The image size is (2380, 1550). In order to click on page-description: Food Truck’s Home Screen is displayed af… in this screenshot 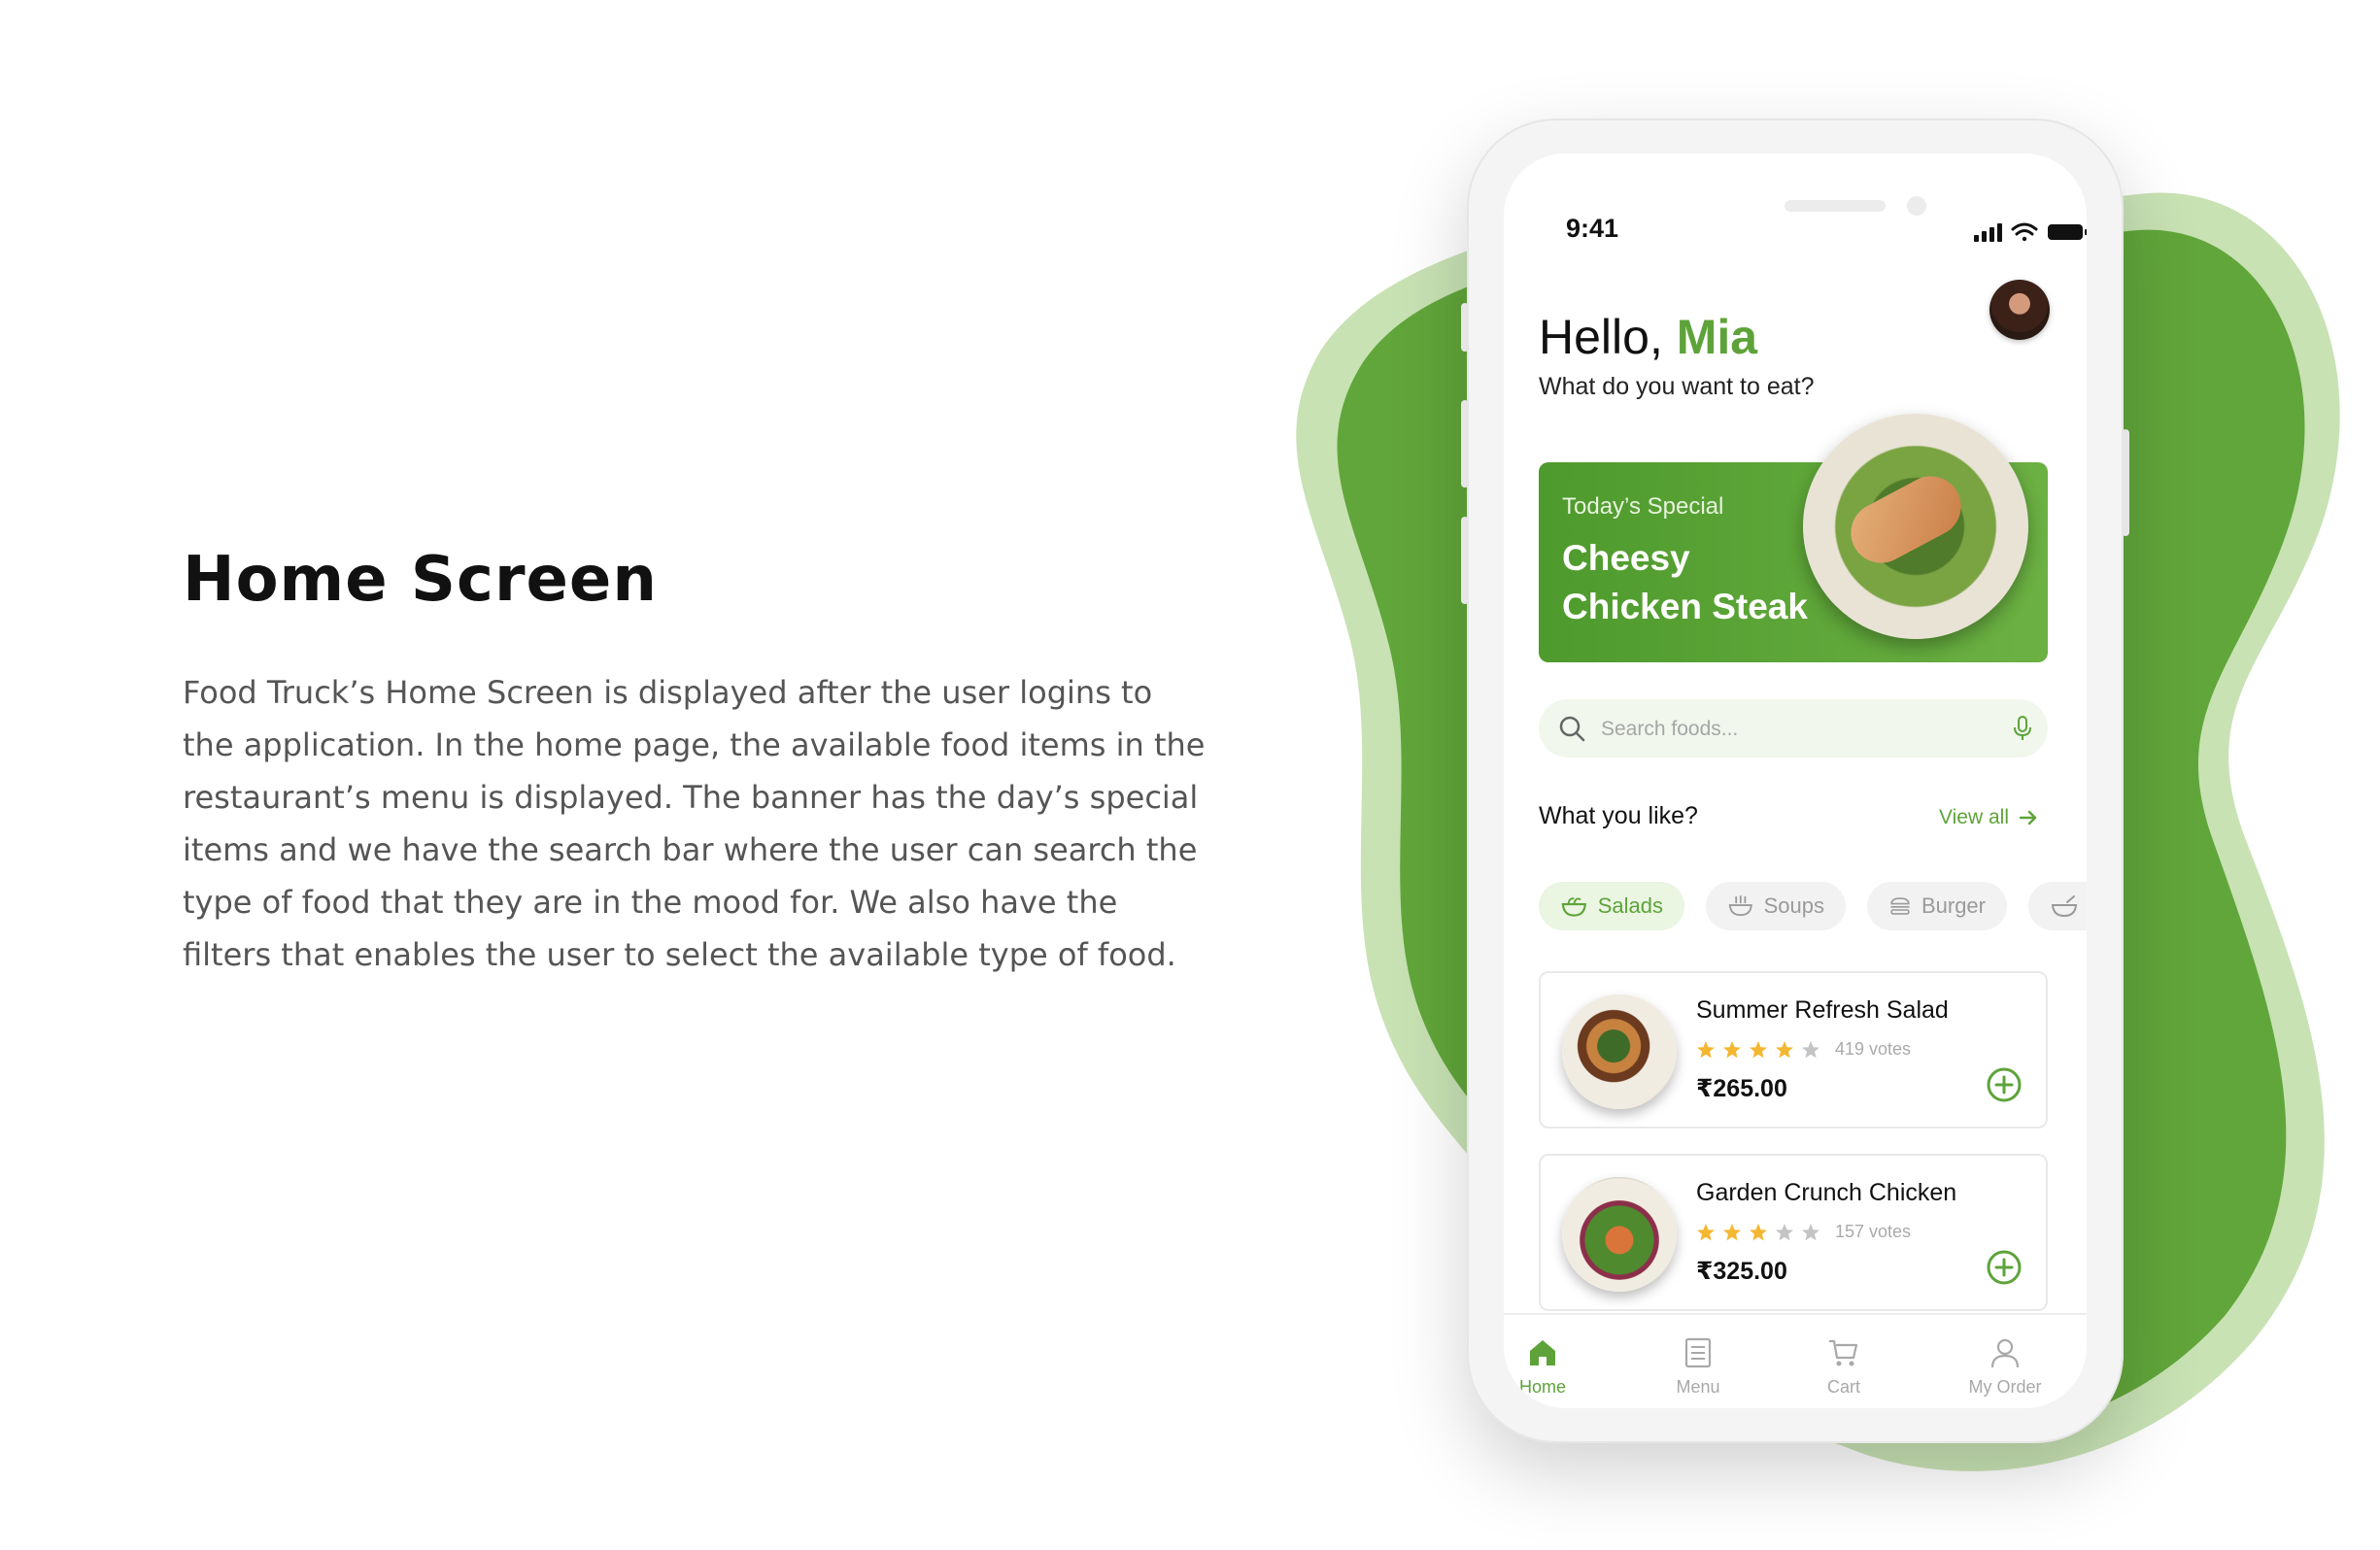, I will do `click(694, 823)`.